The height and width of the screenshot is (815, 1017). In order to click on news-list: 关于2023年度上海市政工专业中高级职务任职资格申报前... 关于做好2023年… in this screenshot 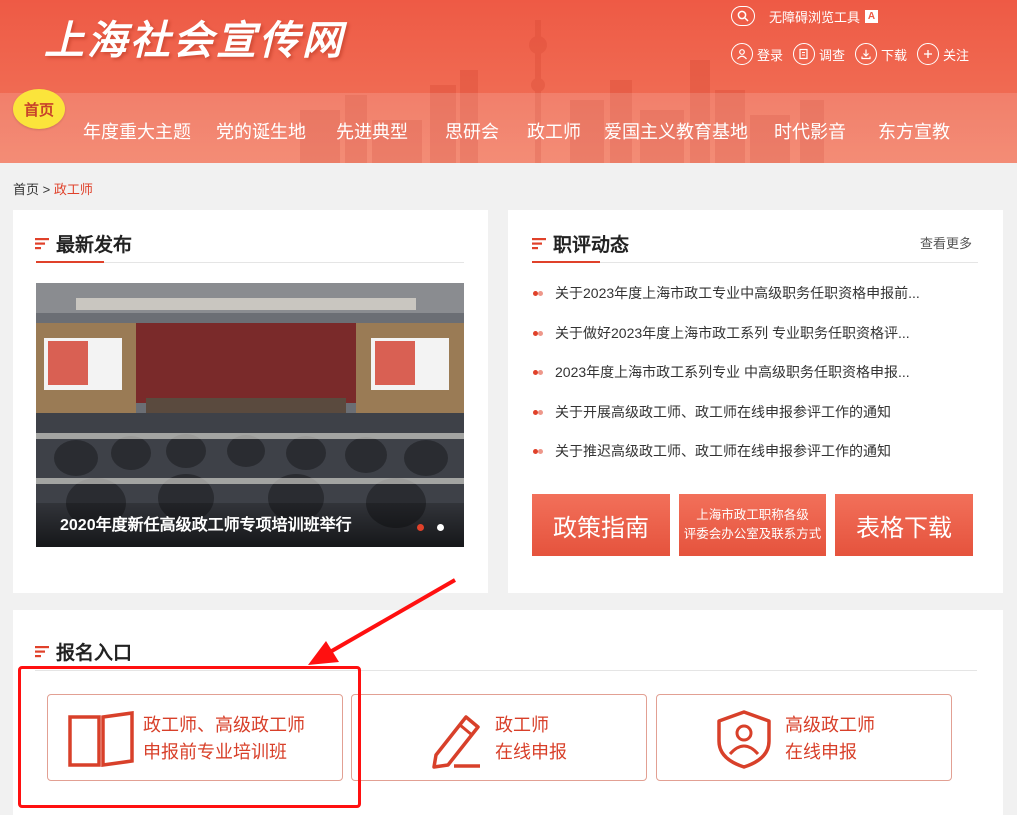, I will do `click(726, 379)`.